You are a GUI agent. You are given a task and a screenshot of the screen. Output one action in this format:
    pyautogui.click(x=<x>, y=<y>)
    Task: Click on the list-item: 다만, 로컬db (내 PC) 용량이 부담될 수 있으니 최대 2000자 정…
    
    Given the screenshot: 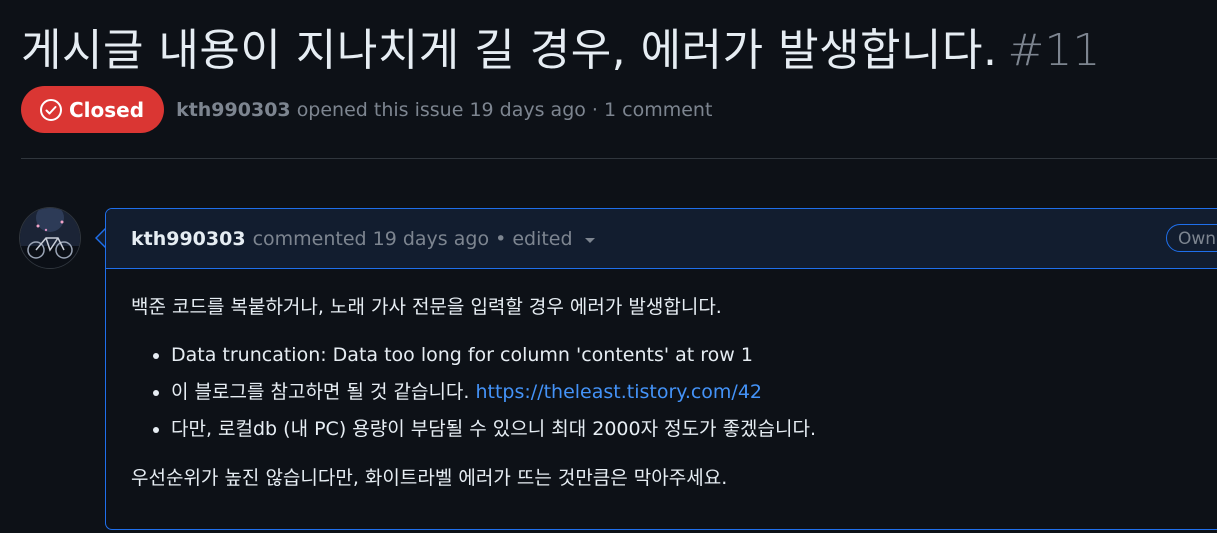 What is the action you would take?
    pyautogui.click(x=690, y=429)
    